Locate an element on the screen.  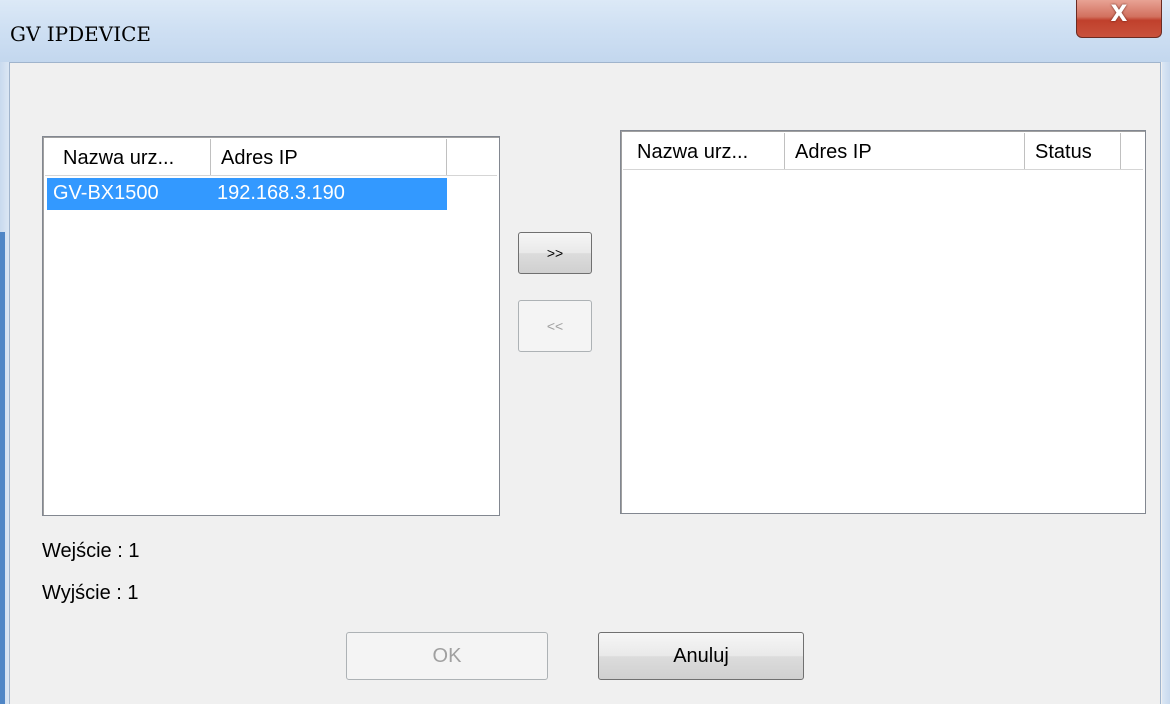
output-count-label: Wyjście : 1 is located at coordinates (90, 593).